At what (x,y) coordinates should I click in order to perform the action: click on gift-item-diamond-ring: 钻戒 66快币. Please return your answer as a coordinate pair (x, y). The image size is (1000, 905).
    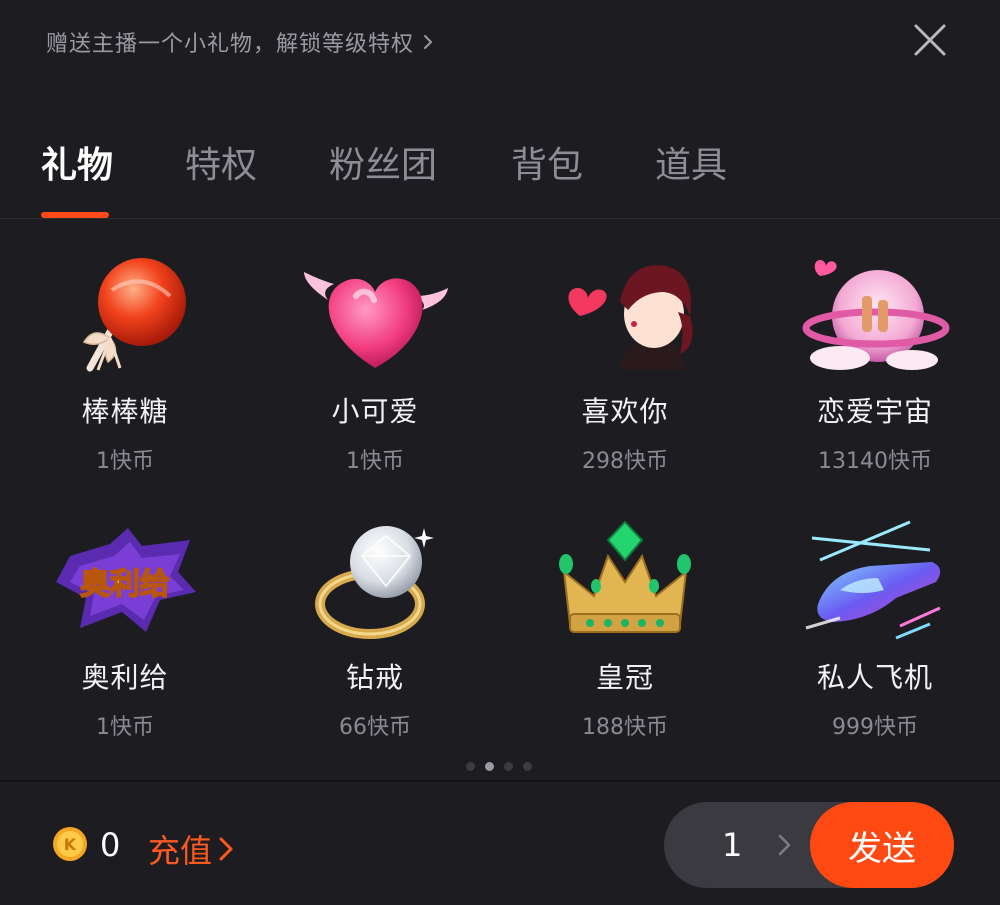
    Looking at the image, I should click on (375, 631).